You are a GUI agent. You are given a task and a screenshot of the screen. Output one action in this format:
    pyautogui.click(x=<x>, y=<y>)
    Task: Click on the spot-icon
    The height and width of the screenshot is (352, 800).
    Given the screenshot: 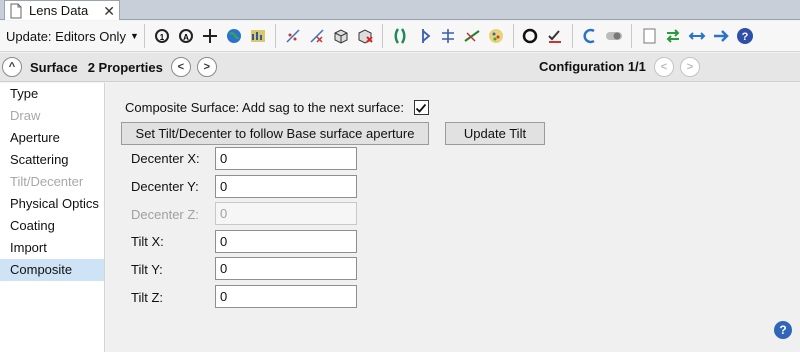 What is the action you would take?
    pyautogui.click(x=496, y=36)
    